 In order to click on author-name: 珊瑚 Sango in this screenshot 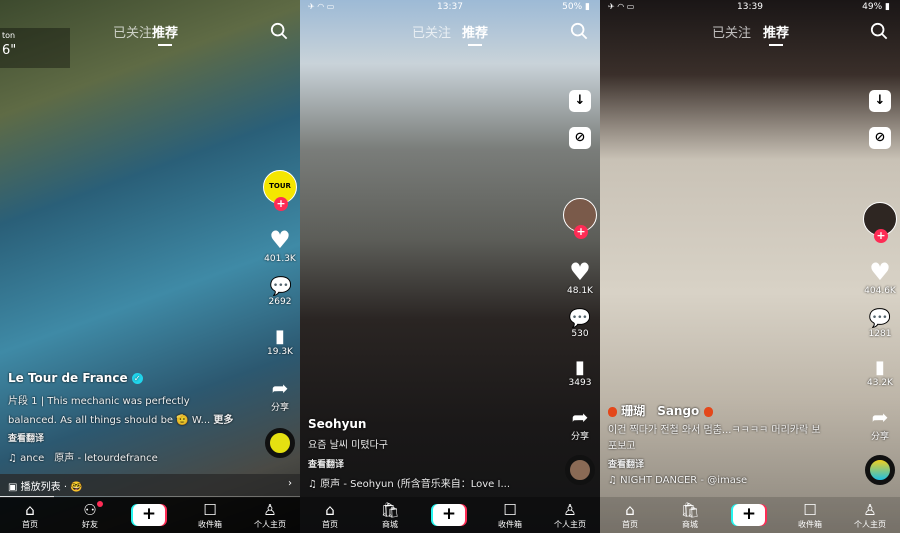, I will do `click(660, 410)`.